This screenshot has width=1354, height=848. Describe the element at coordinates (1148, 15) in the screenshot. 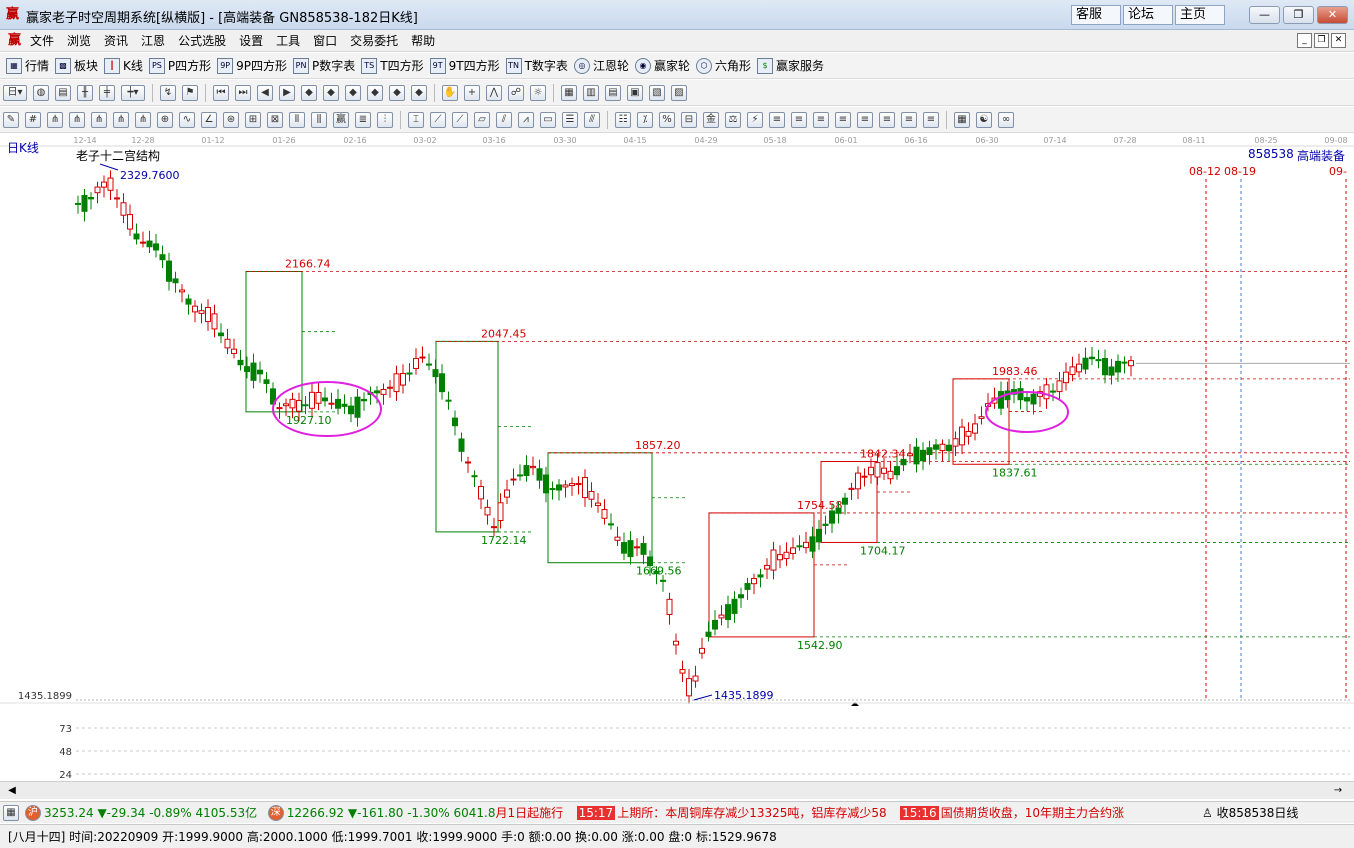

I see `forum-link: 论坛` at that location.